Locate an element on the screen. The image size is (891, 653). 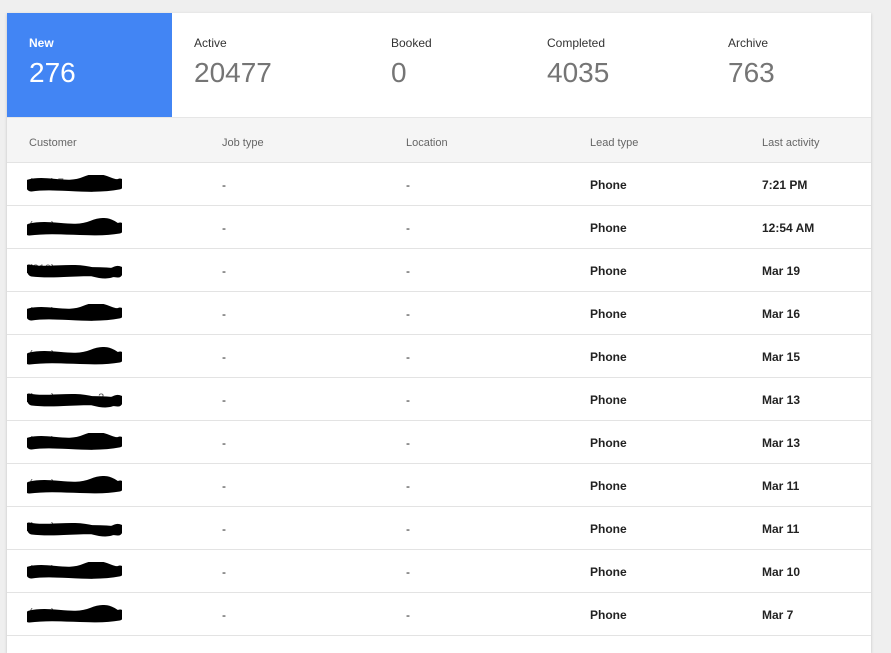
tab-label: New is located at coordinates (41, 43).